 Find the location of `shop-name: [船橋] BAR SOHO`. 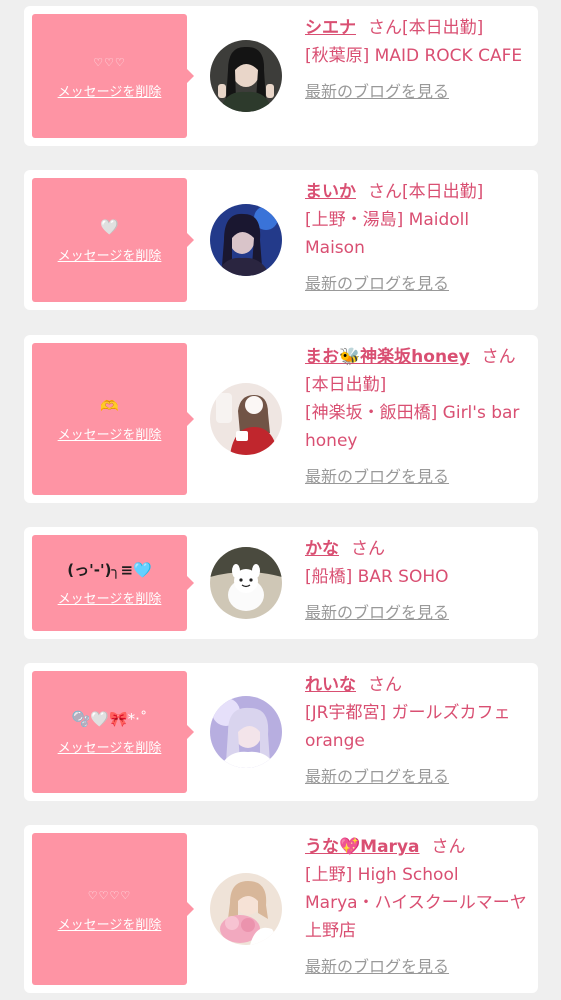

shop-name: [船橋] BAR SOHO is located at coordinates (377, 577).